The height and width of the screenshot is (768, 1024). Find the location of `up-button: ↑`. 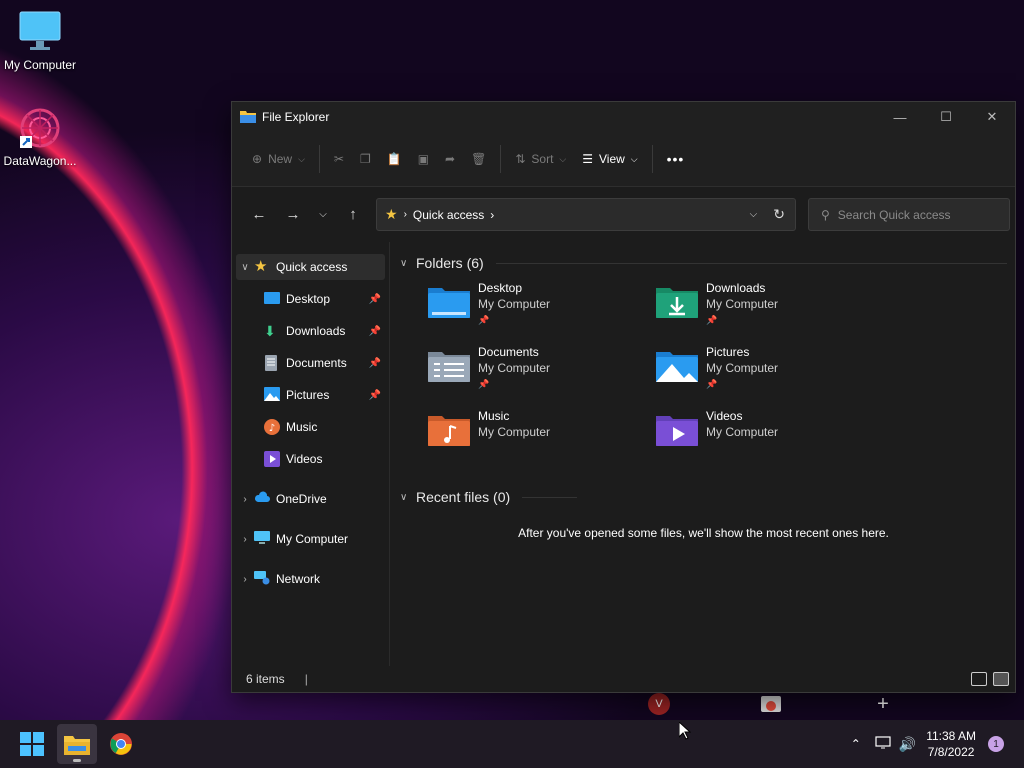

up-button: ↑ is located at coordinates (353, 215).